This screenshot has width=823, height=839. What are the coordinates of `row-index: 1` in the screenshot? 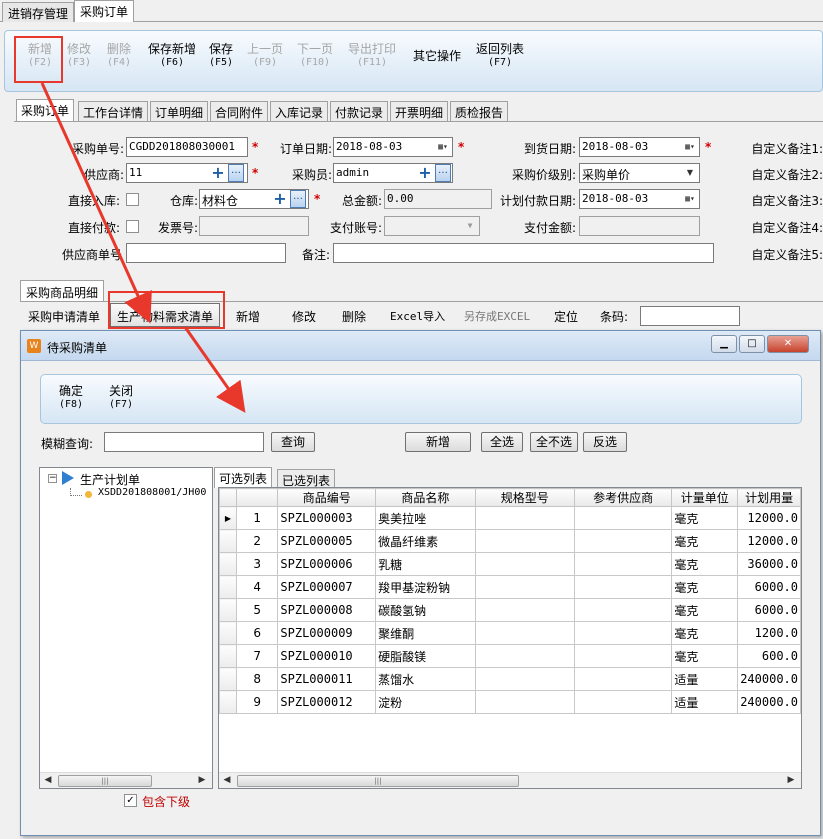 It's located at (257, 518).